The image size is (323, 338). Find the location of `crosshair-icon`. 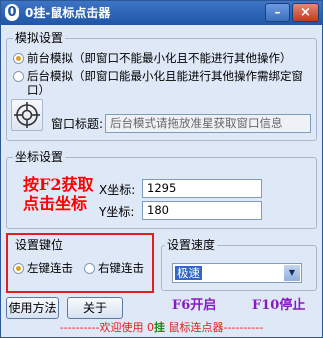

crosshair-icon is located at coordinates (27, 115).